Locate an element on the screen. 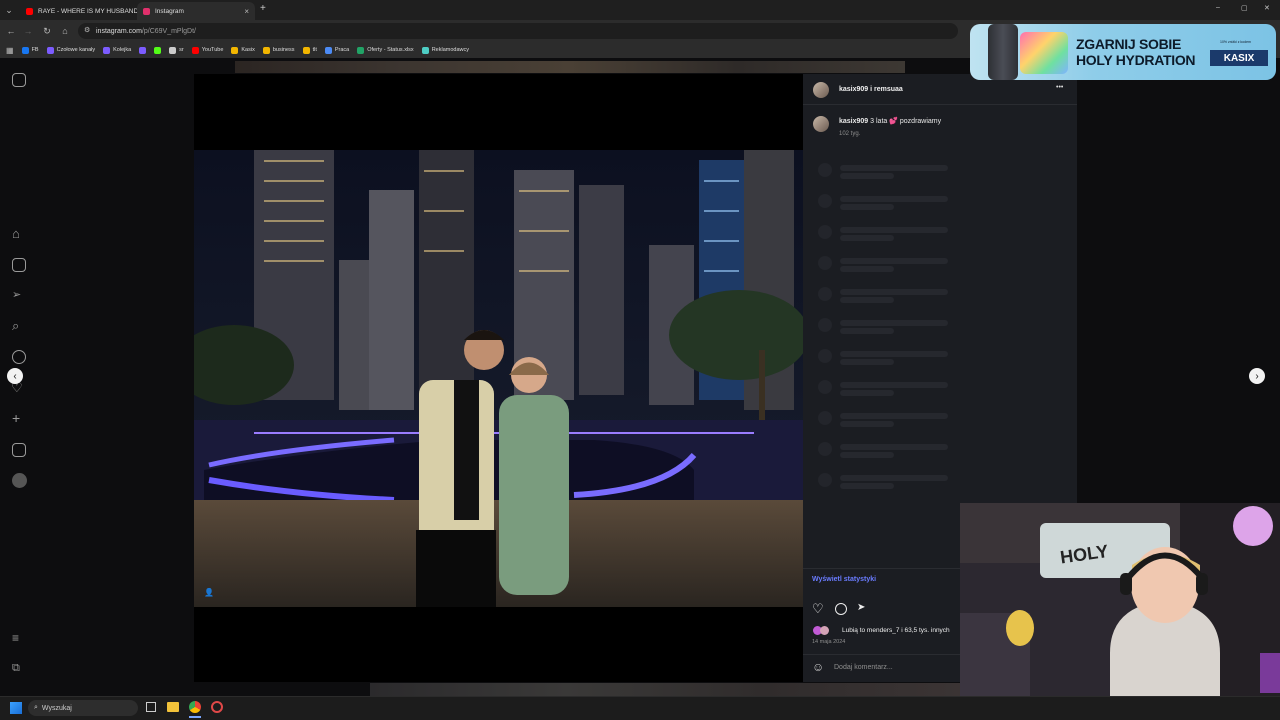 Image resolution: width=1280 pixels, height=720 pixels. close-tab-icon: × is located at coordinates (246, 11).